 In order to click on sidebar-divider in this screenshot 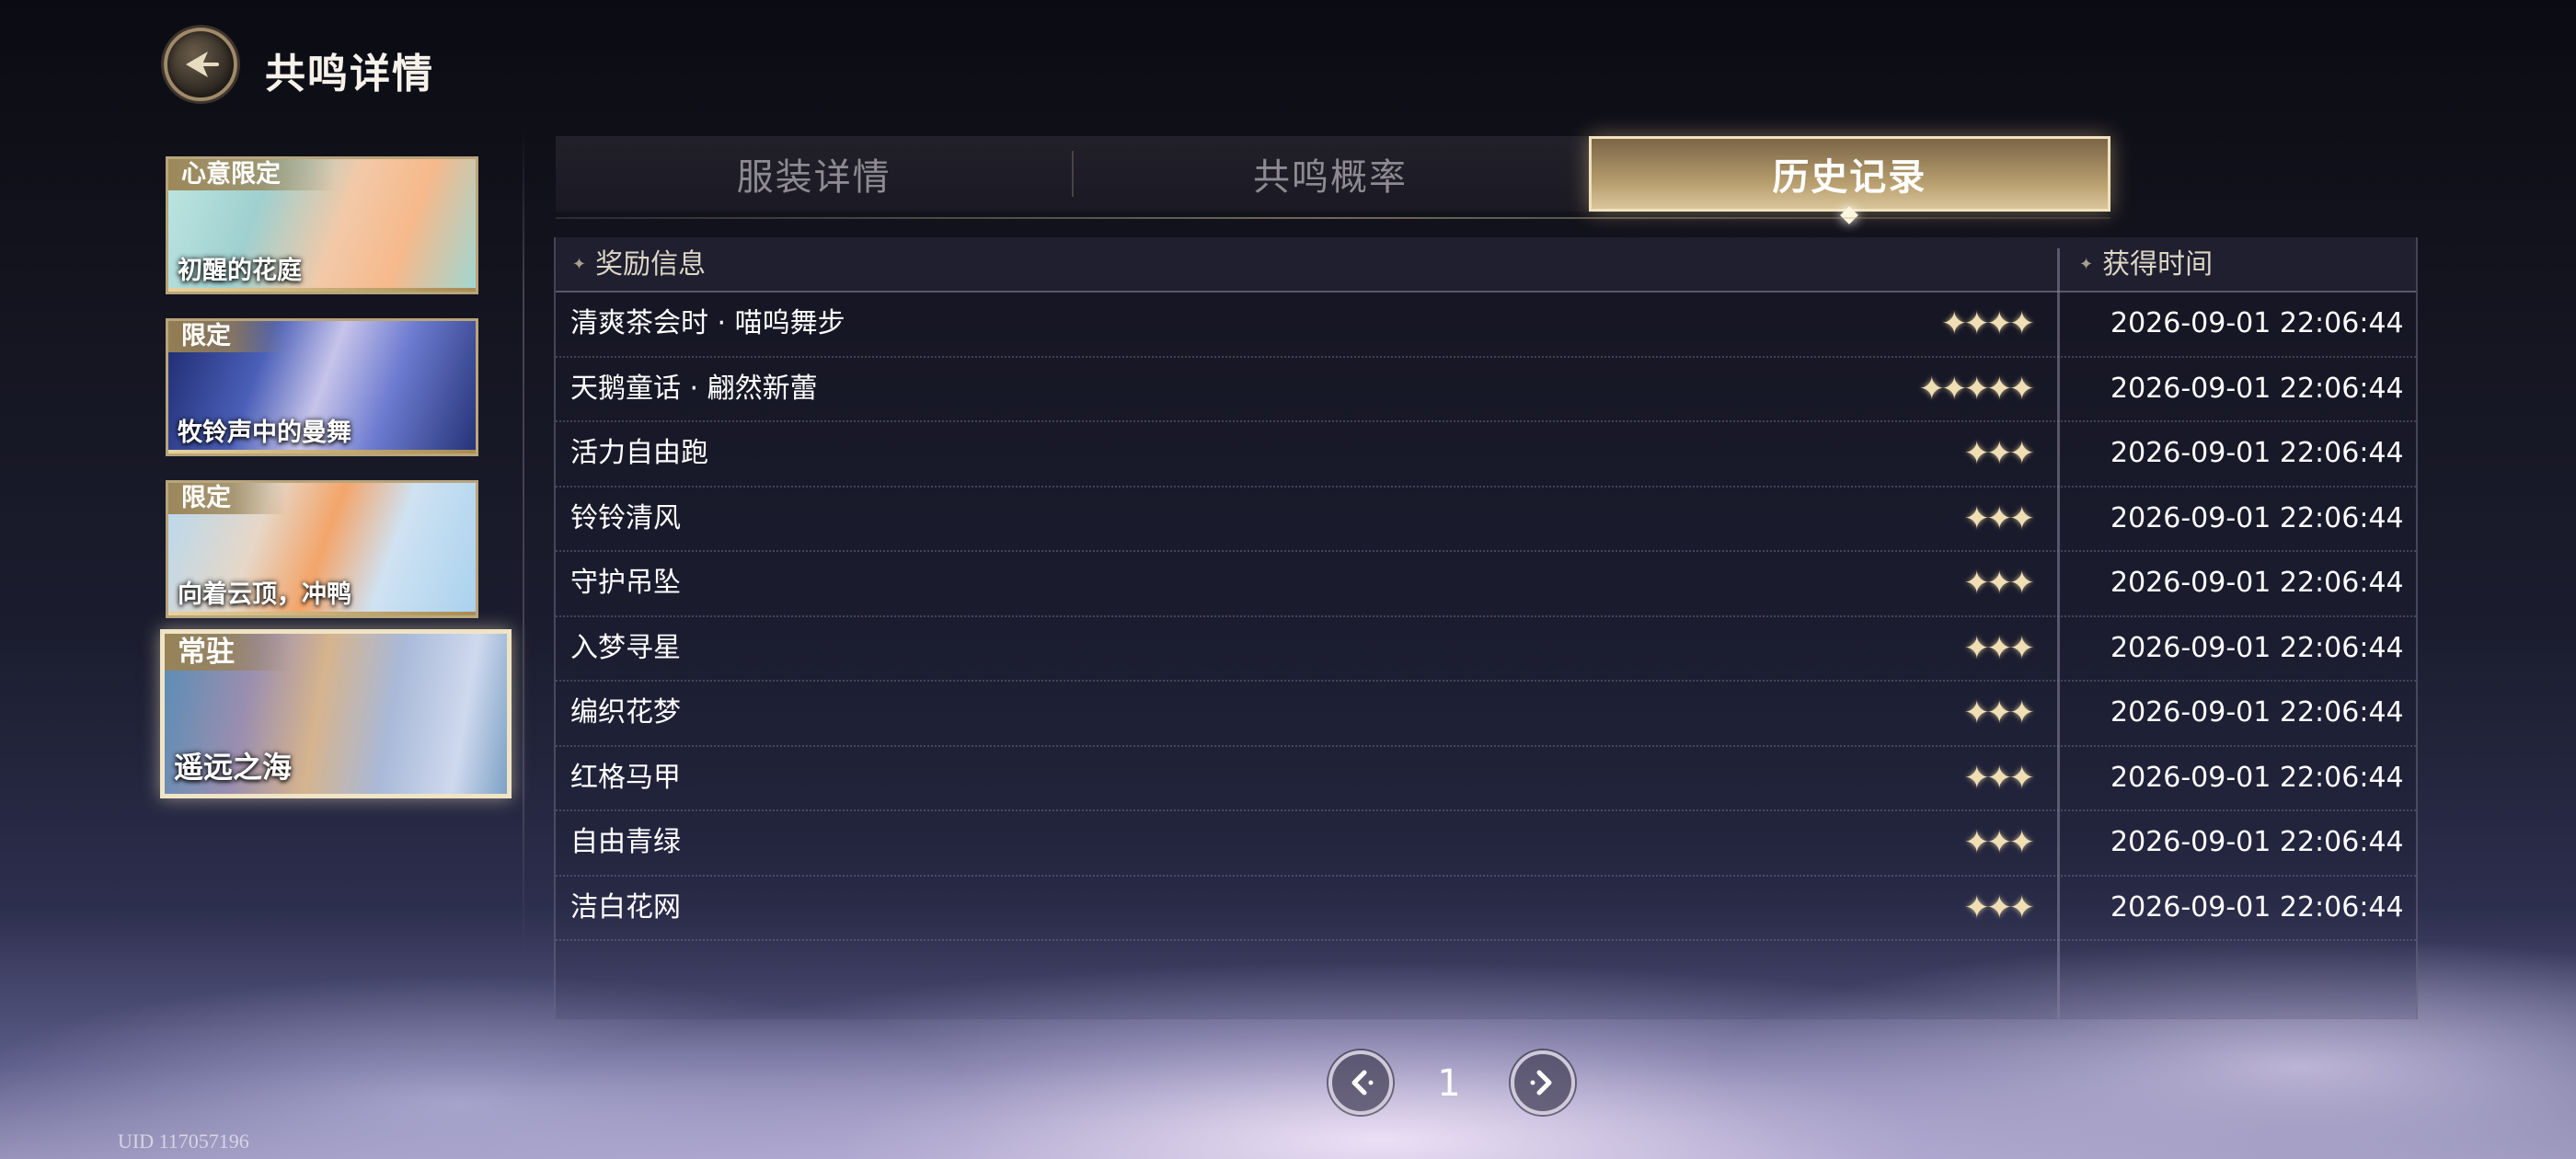, I will do `click(523, 543)`.